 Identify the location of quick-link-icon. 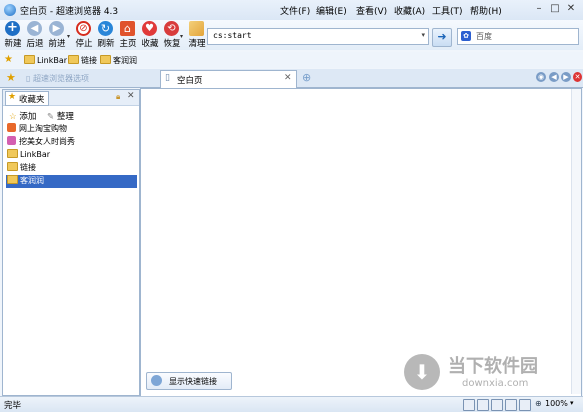
(156, 380).